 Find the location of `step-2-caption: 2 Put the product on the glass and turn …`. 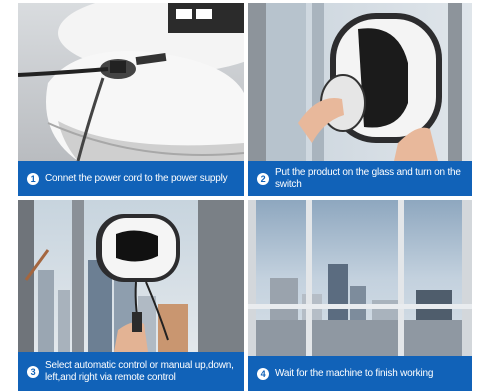

step-2-caption: 2 Put the product on the glass and turn … is located at coordinates (360, 178).